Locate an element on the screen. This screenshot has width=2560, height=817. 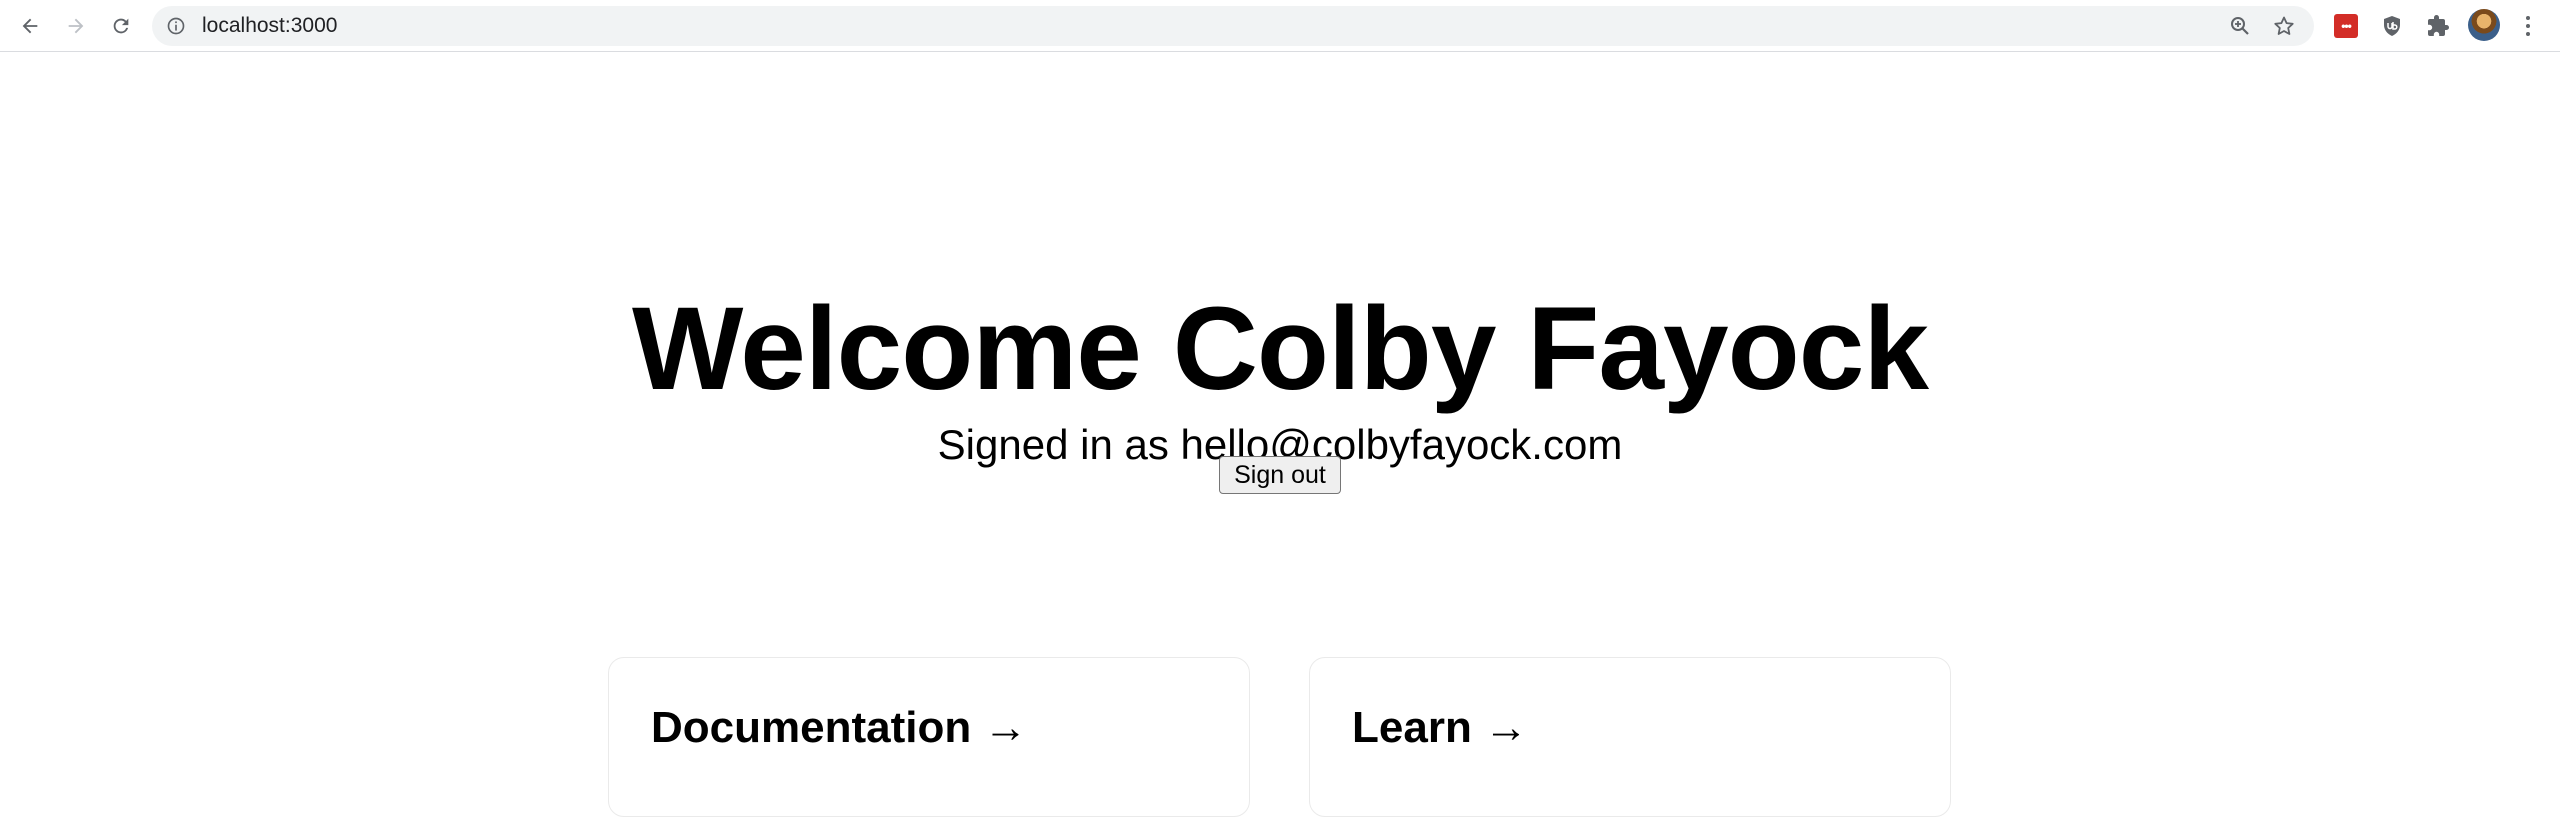
ublock-icon is located at coordinates (2392, 26).